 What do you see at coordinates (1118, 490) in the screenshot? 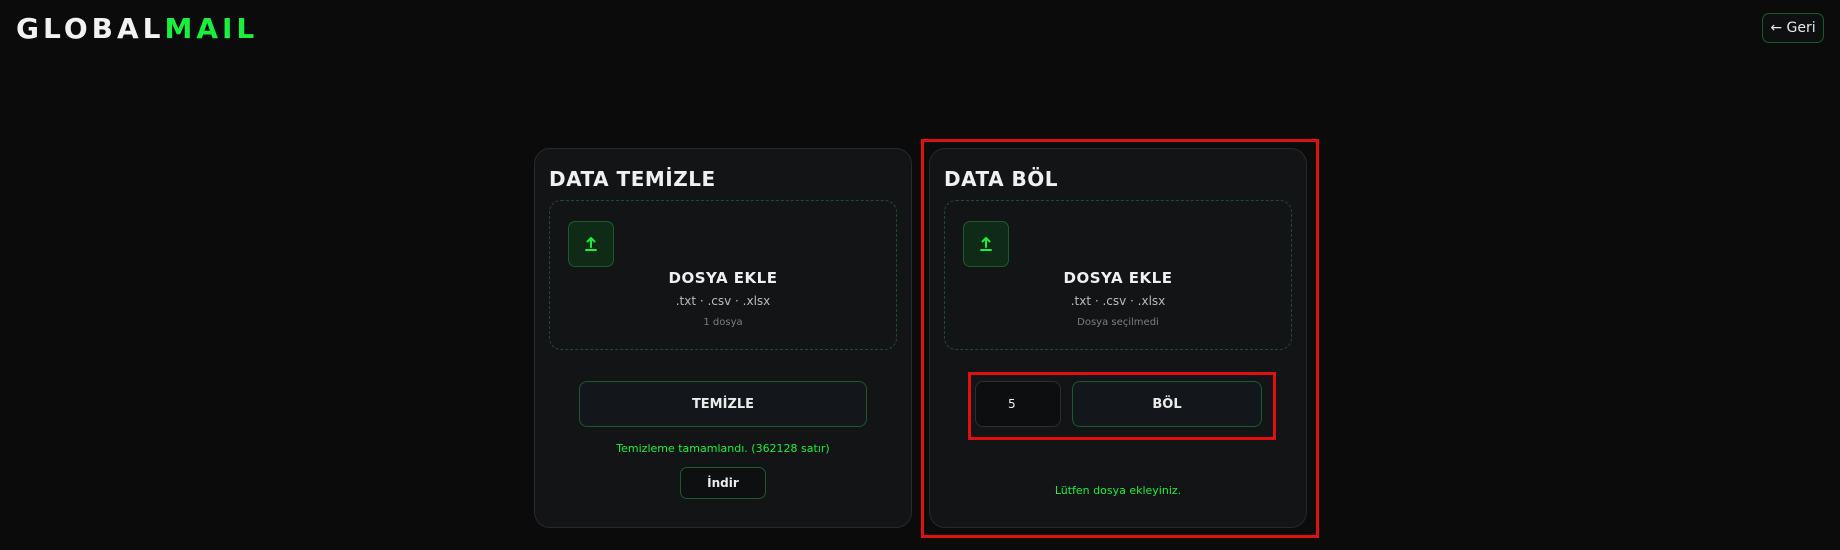
I see `split-status-message: Lütfen dosya ekleyiniz.` at bounding box center [1118, 490].